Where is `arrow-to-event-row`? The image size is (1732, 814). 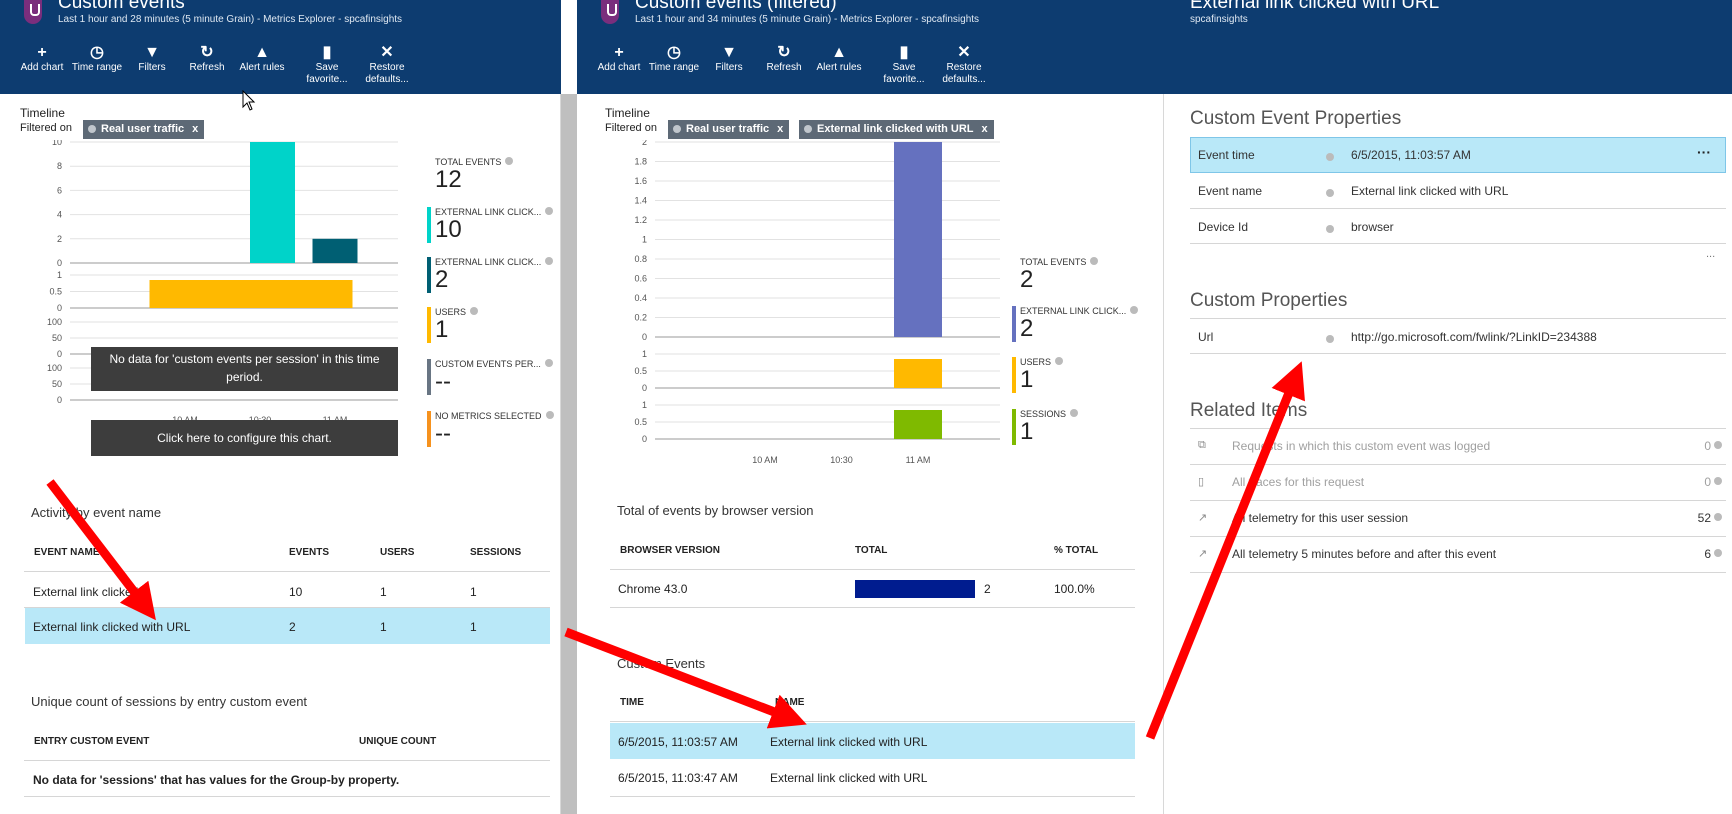
arrow-to-event-row is located at coordinates (685, 678).